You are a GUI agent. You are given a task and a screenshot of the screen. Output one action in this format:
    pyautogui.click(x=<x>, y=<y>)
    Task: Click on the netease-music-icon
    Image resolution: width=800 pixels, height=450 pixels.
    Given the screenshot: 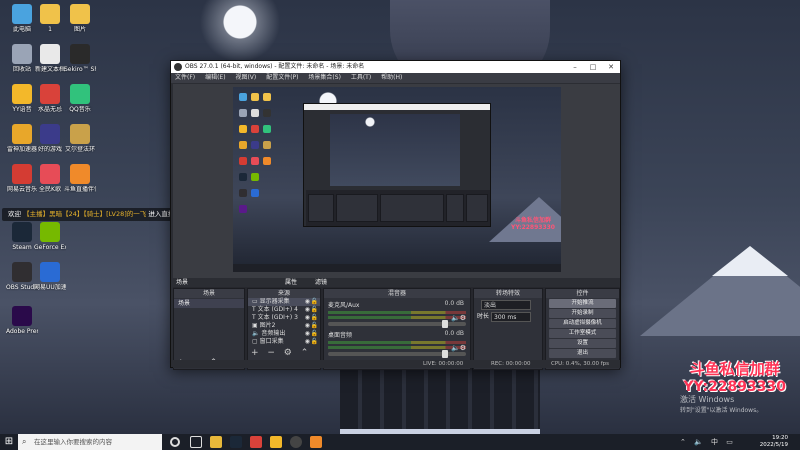 What is the action you would take?
    pyautogui.click(x=22, y=174)
    